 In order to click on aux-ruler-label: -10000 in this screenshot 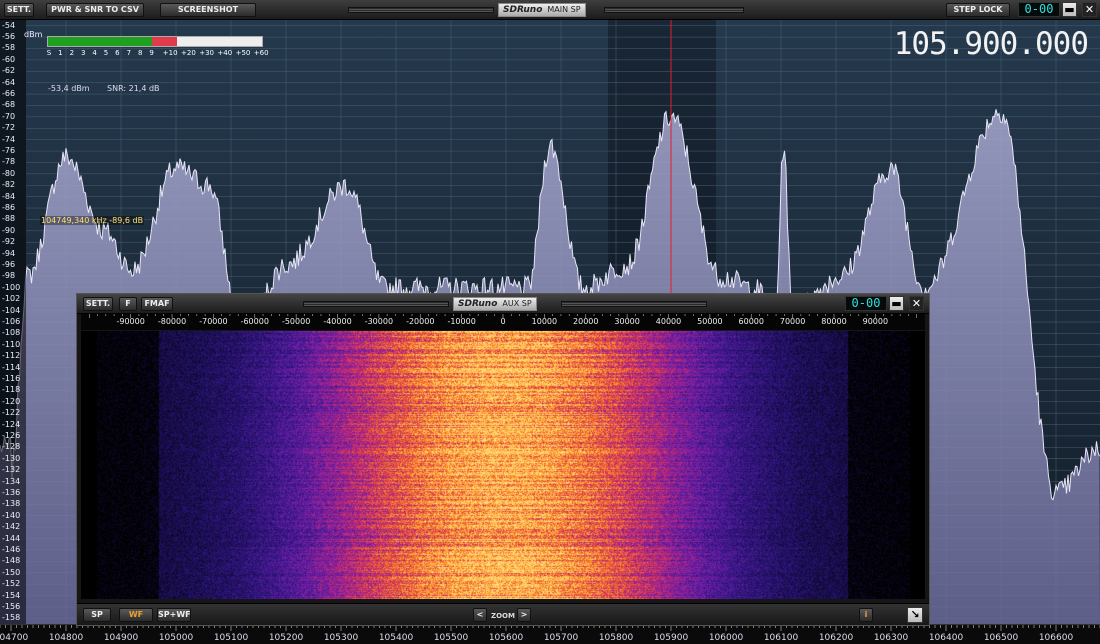, I will do `click(461, 321)`.